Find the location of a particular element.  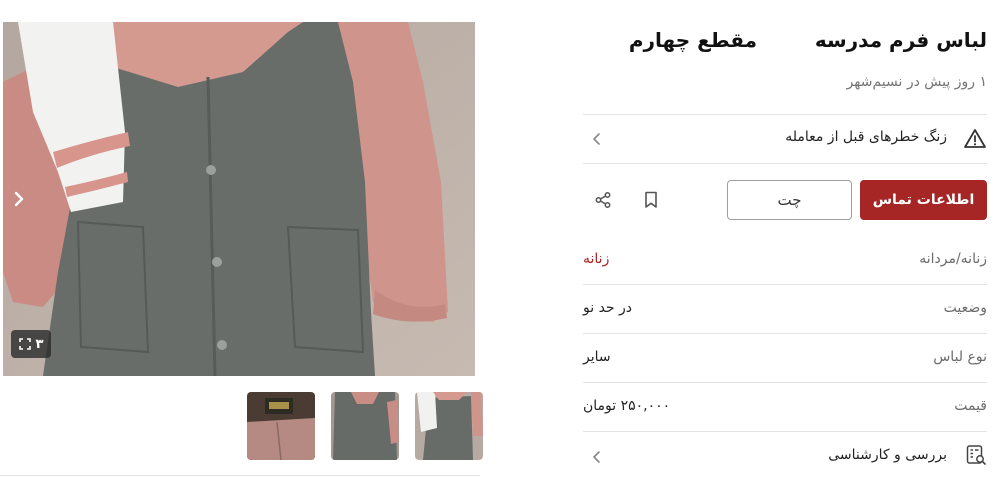

attribute-label: زنانه/مردانه is located at coordinates (953, 259).